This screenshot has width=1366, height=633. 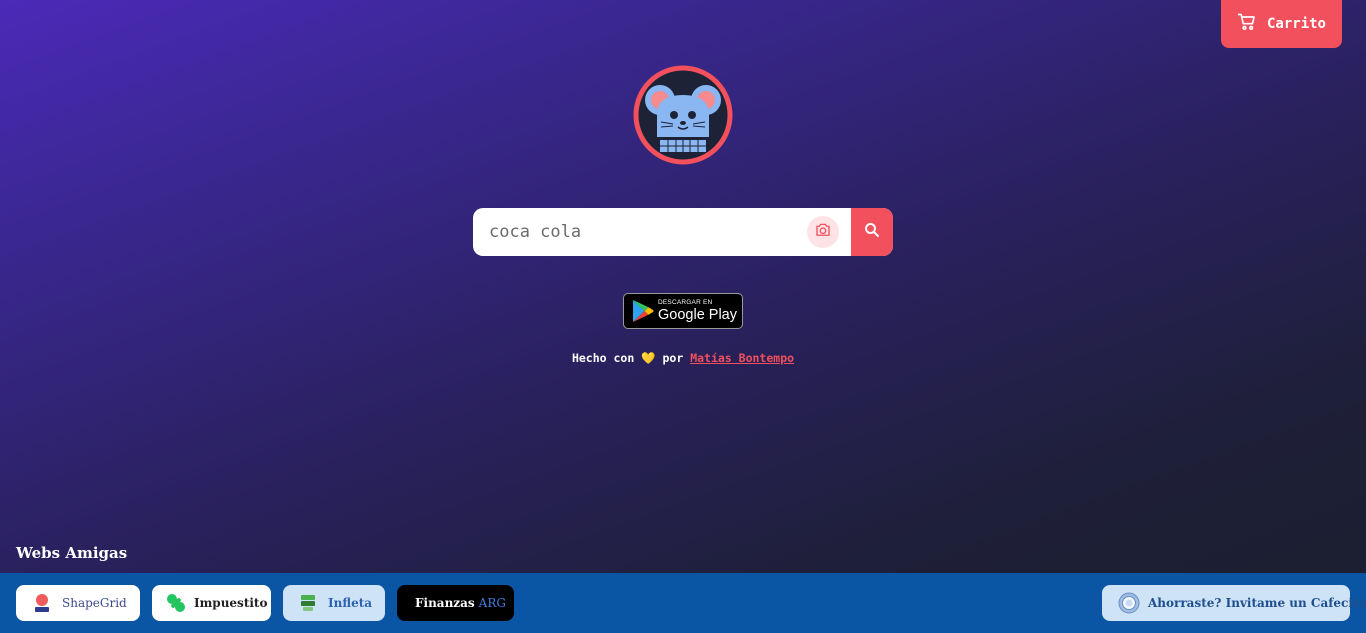 What do you see at coordinates (176, 603) in the screenshot?
I see `impuestito-icon` at bounding box center [176, 603].